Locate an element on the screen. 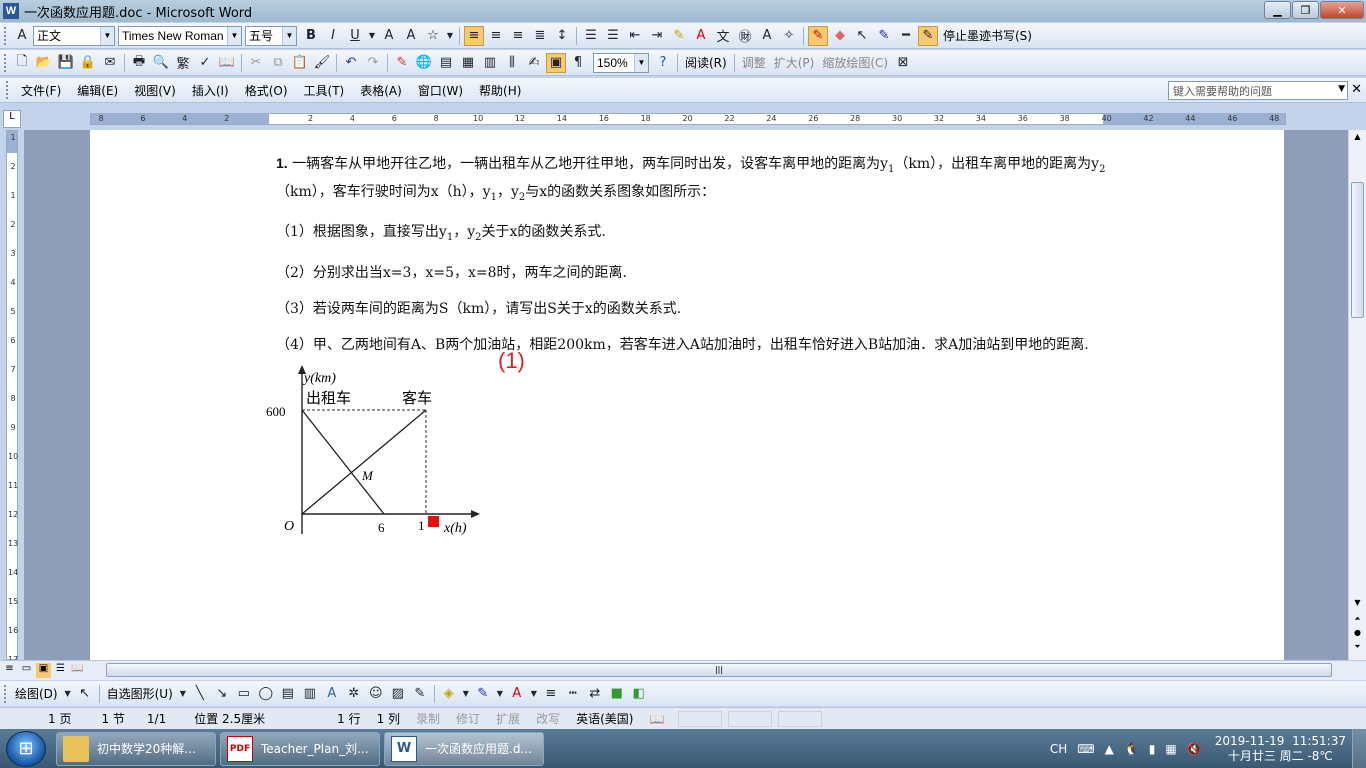 Image resolution: width=1366 pixels, height=768 pixels. line-icon: ╲ is located at coordinates (200, 694).